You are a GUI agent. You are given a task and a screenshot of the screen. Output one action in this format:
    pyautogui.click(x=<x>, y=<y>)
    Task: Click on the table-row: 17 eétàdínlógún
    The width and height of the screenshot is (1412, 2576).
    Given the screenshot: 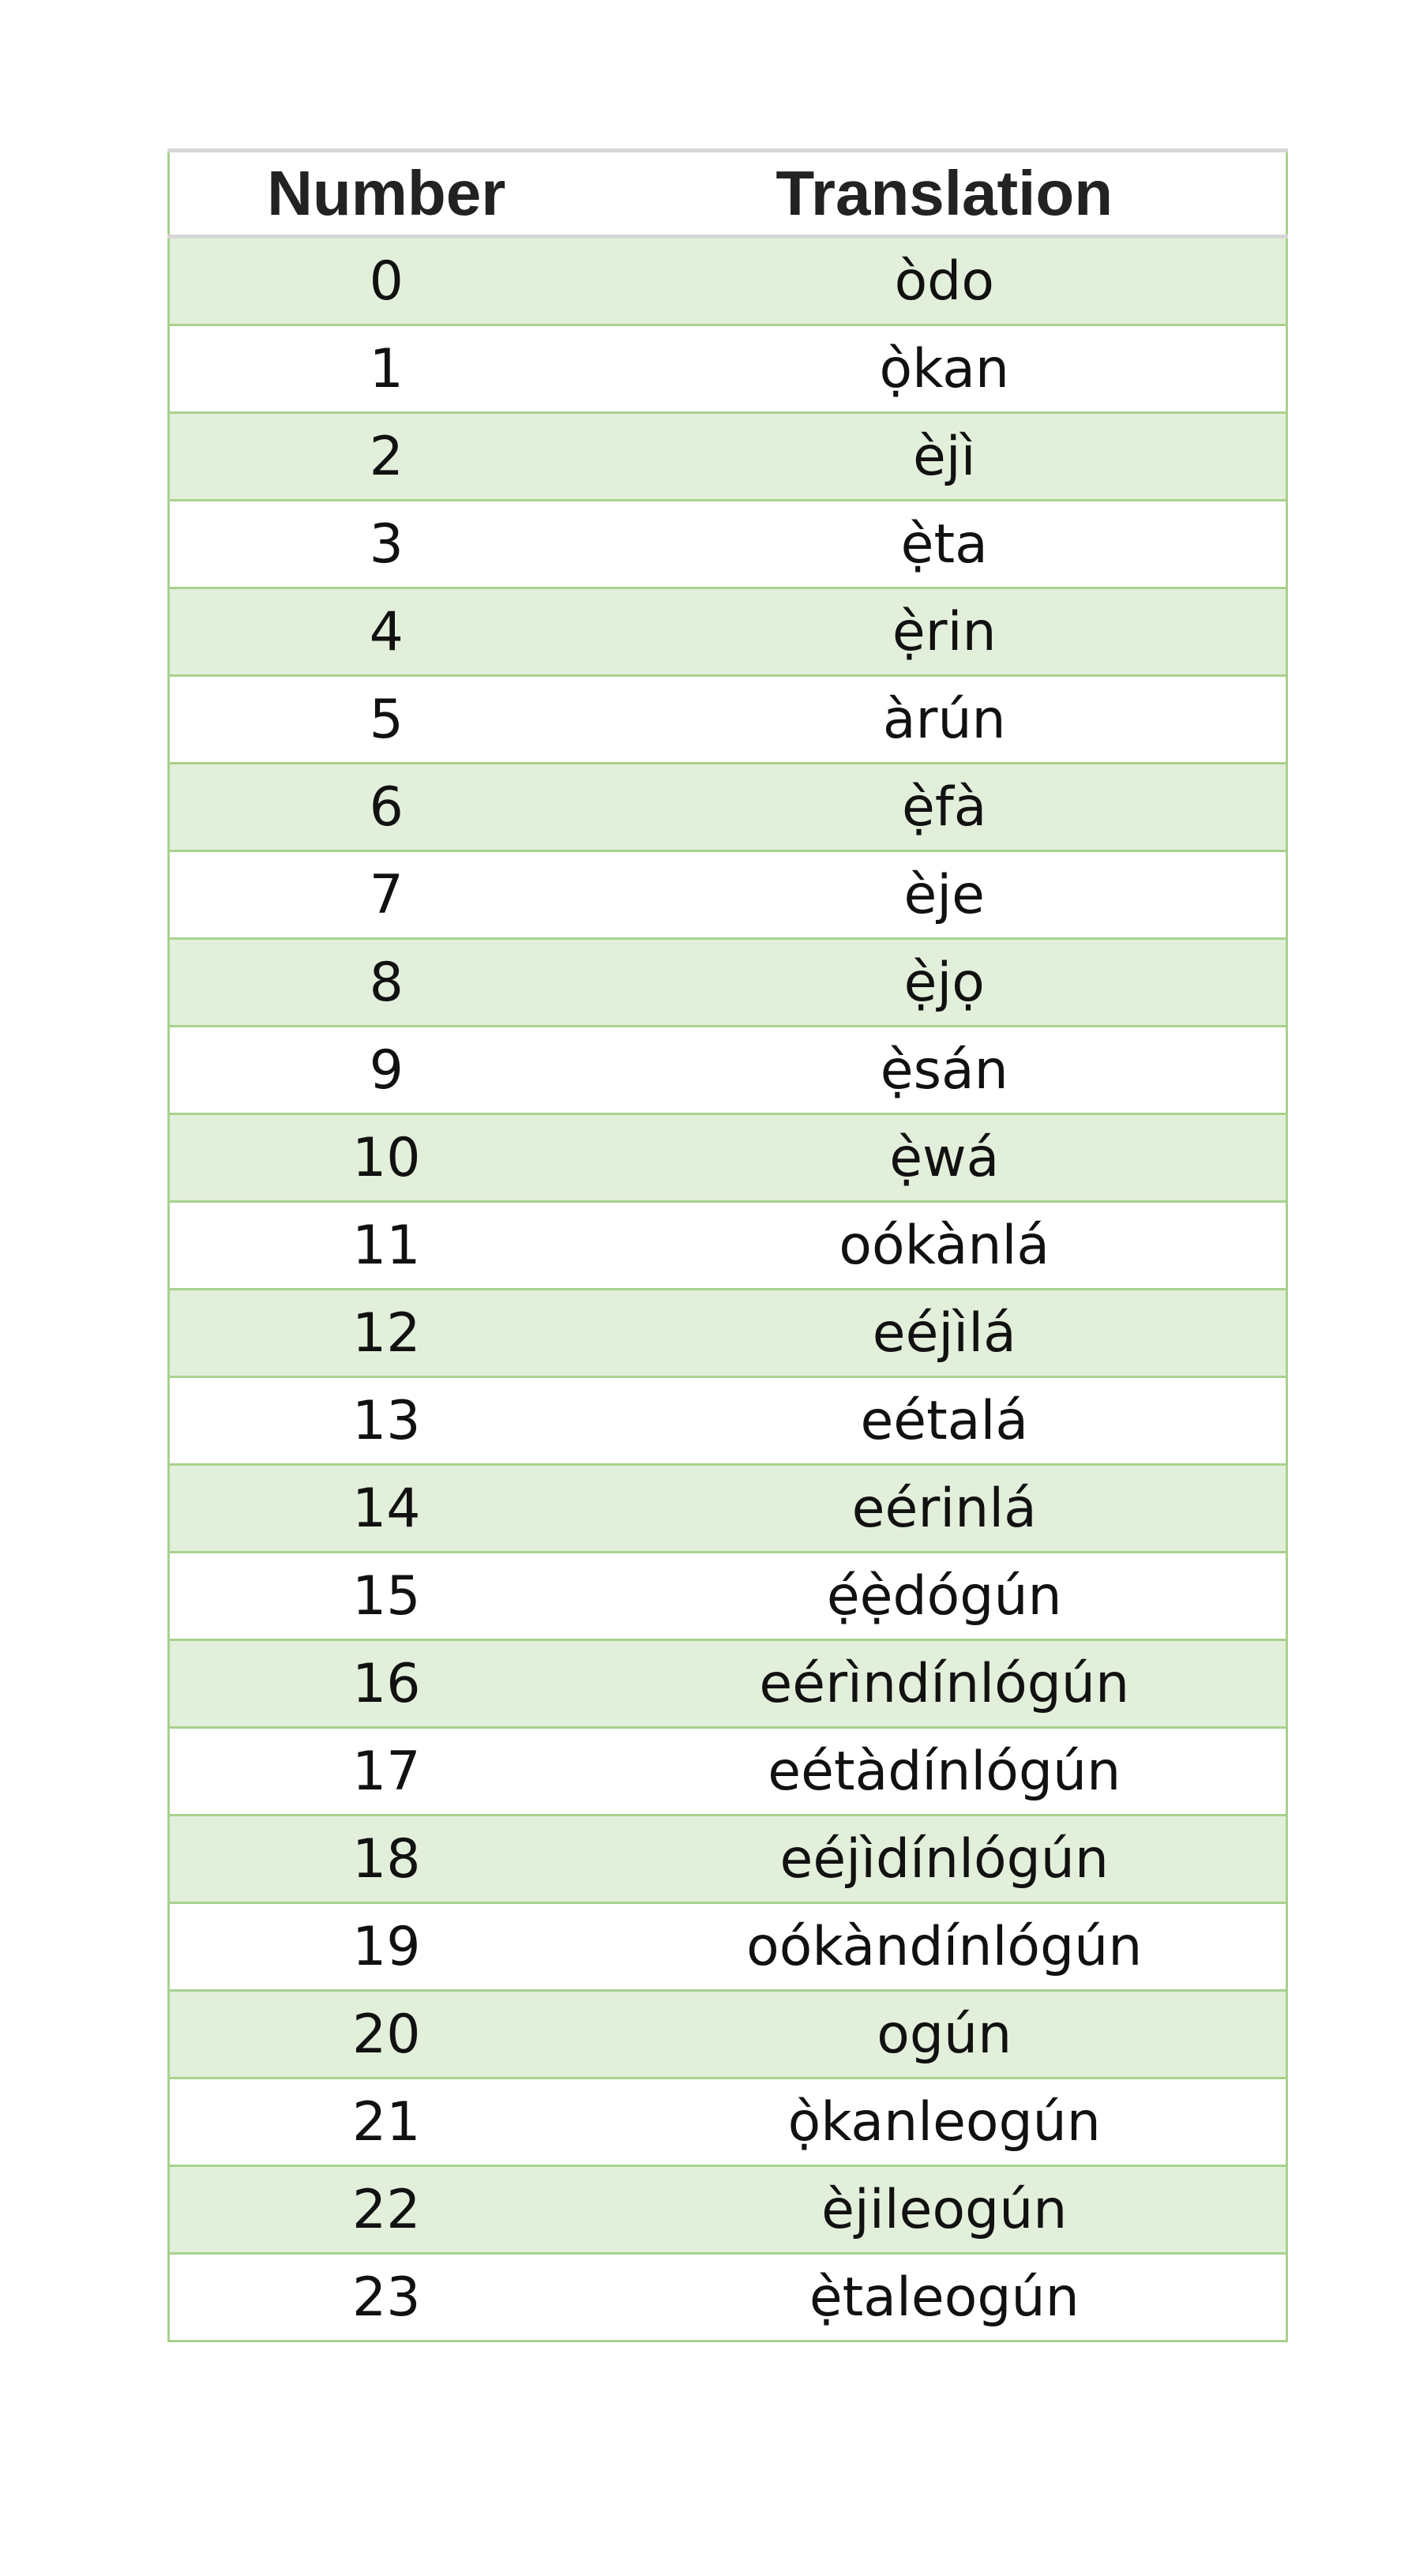 What is the action you would take?
    pyautogui.click(x=728, y=1771)
    